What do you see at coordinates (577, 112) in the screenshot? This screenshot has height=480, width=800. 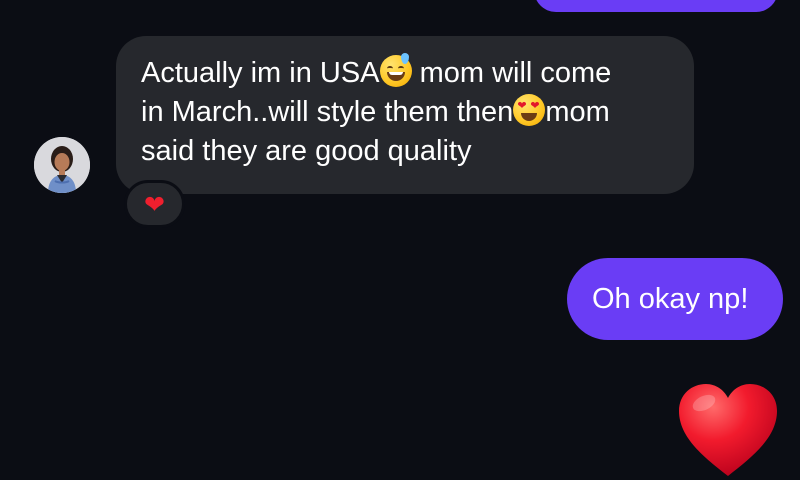 I see `message-text: mom` at bounding box center [577, 112].